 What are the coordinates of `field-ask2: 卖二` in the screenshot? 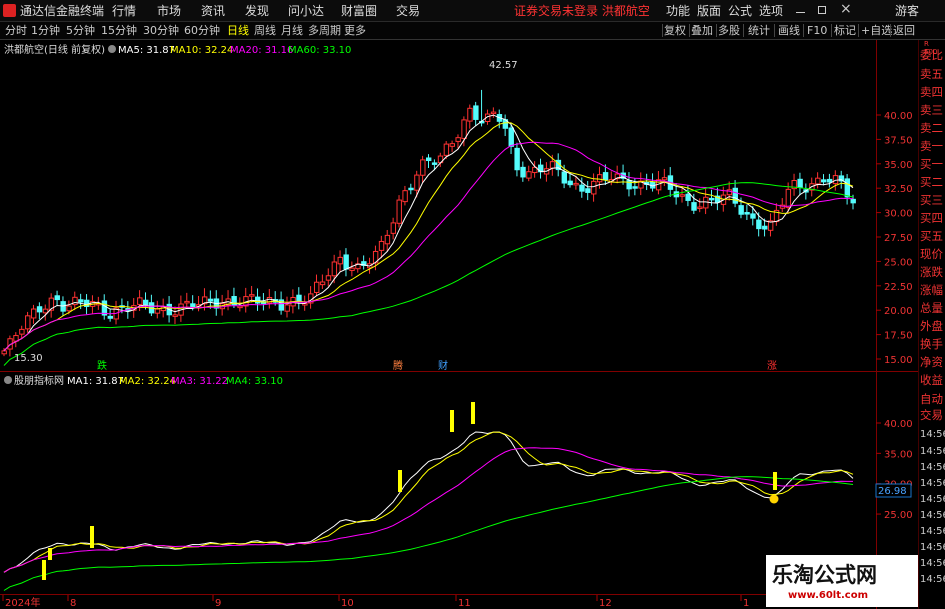 It's located at (931, 128).